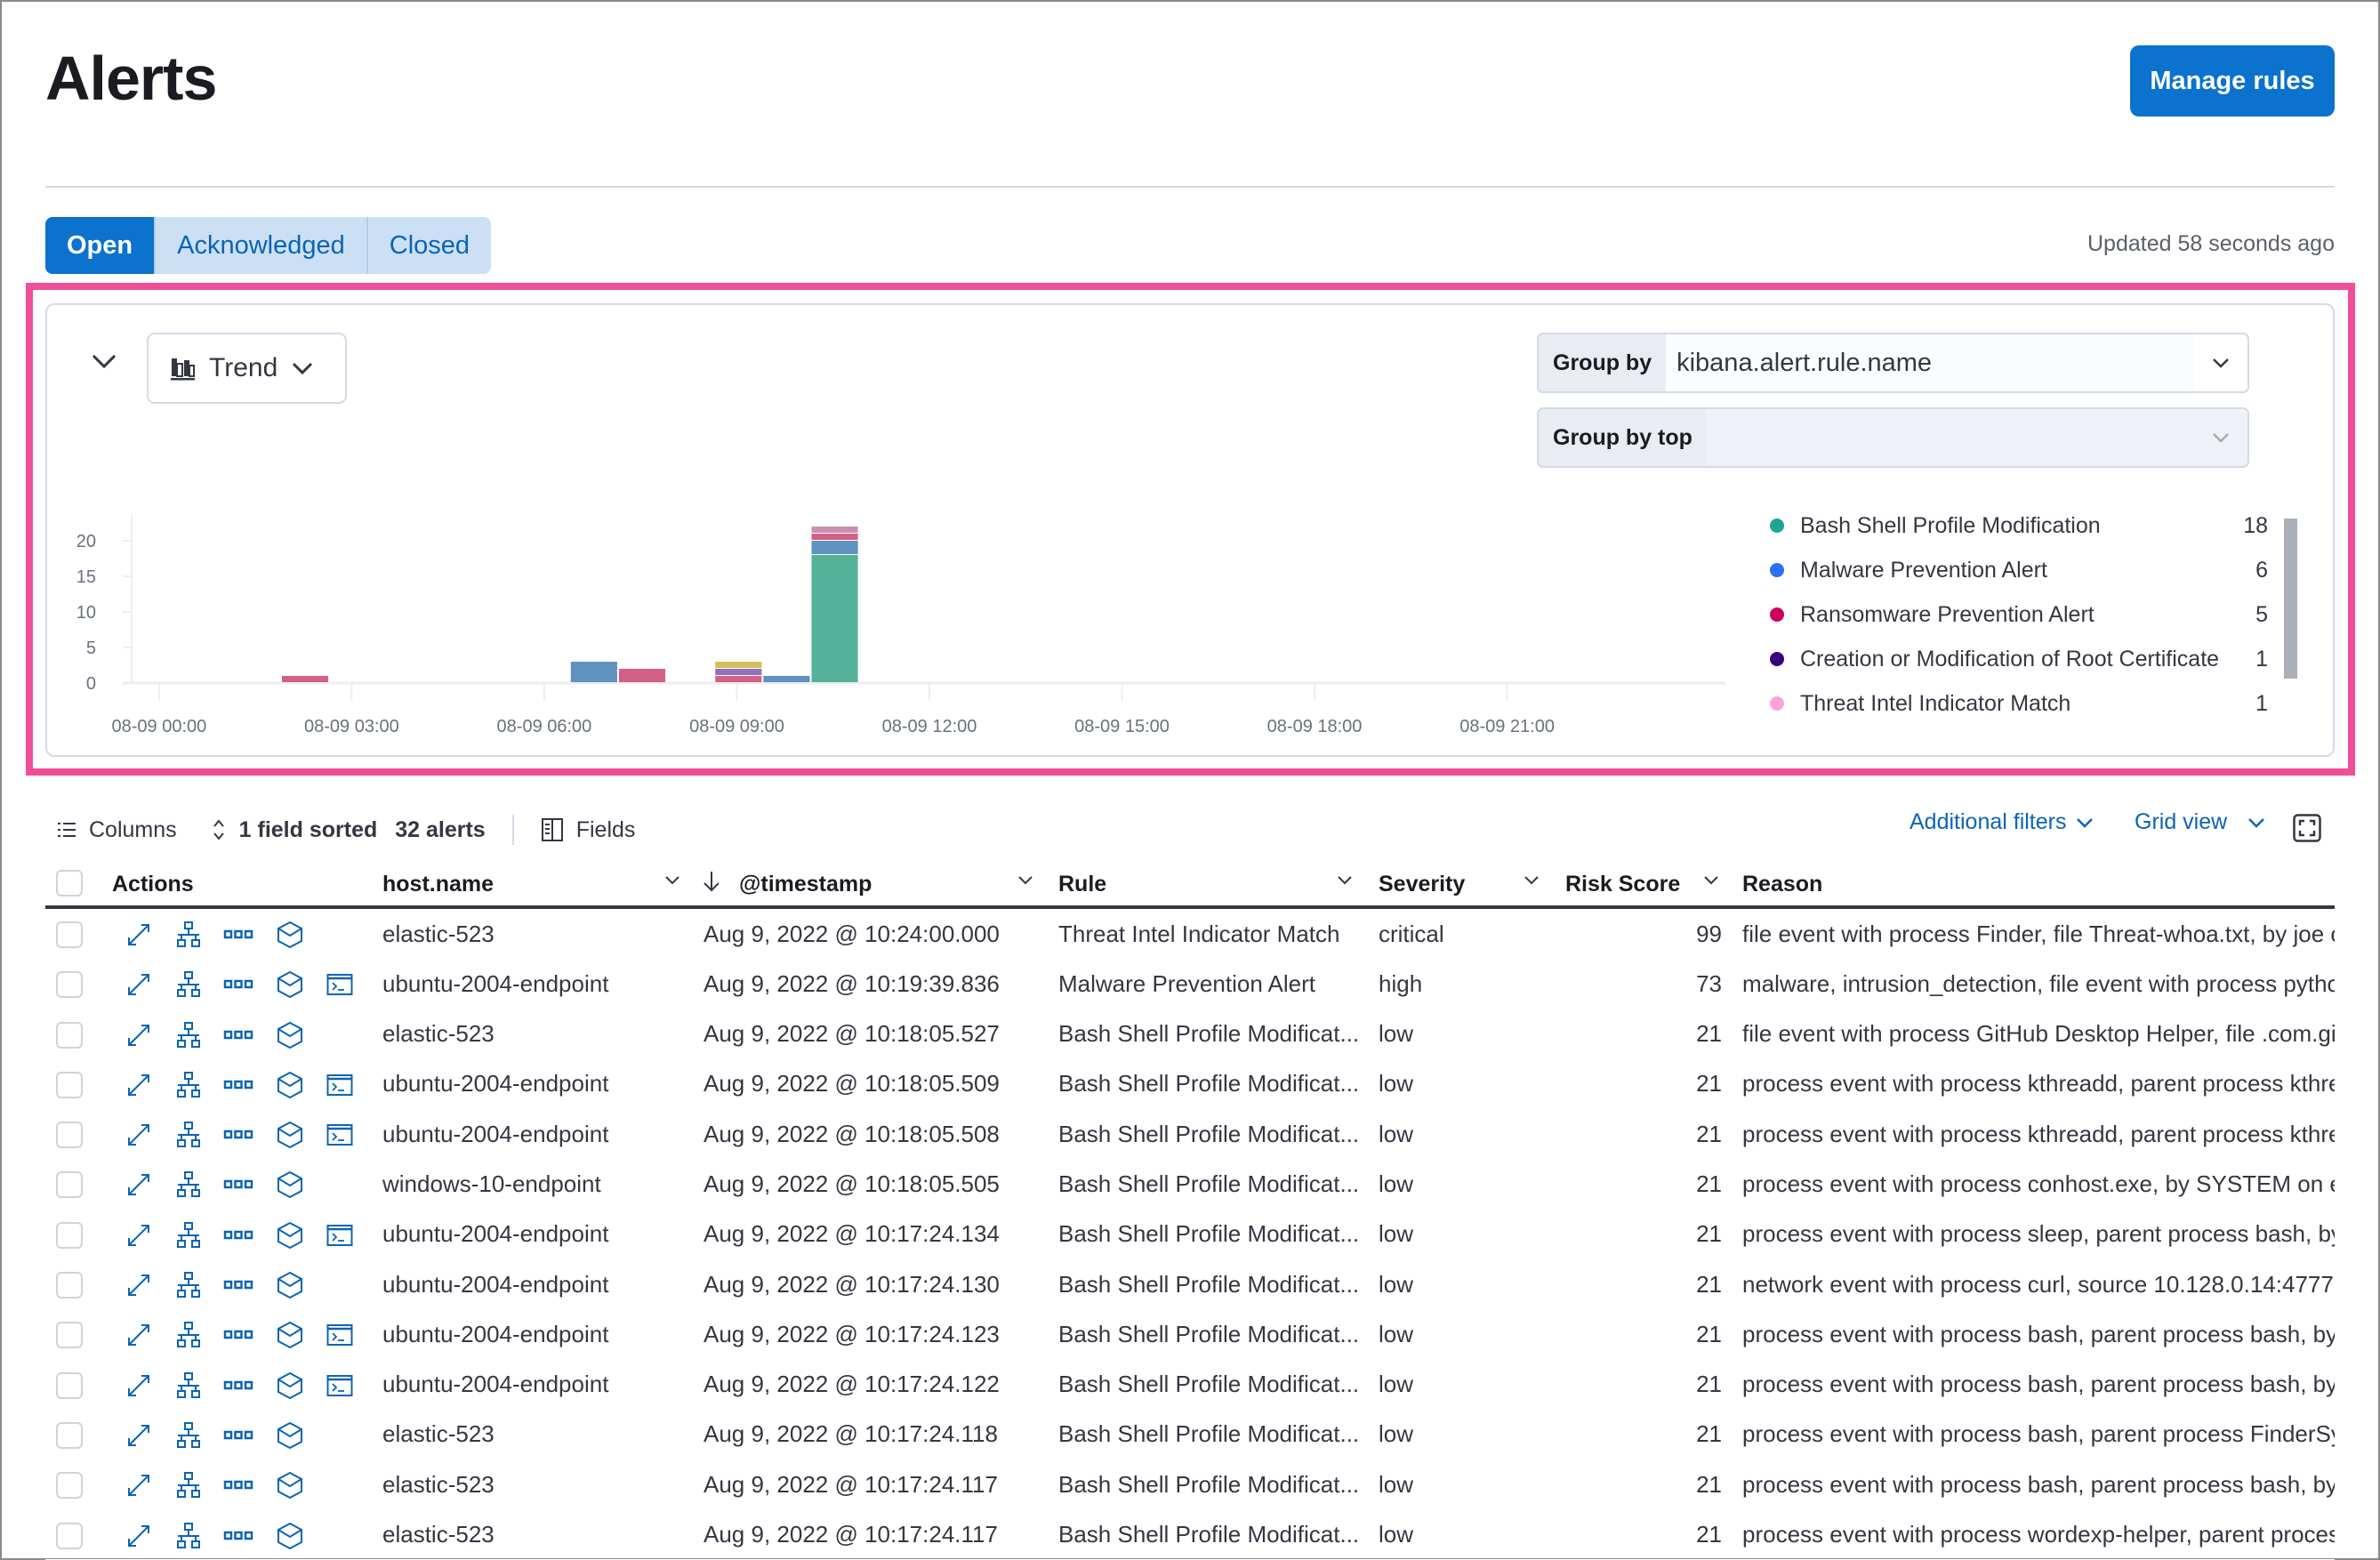 This screenshot has height=1560, width=2380. What do you see at coordinates (428, 246) in the screenshot?
I see `tab-closed: Closed` at bounding box center [428, 246].